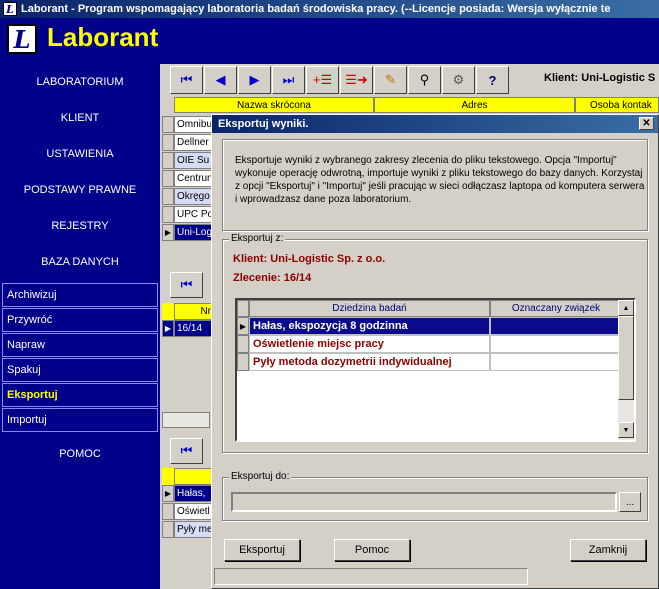 The height and width of the screenshot is (589, 659). Describe the element at coordinates (220, 80) in the screenshot. I see `prev-record-icon: ◀` at that location.